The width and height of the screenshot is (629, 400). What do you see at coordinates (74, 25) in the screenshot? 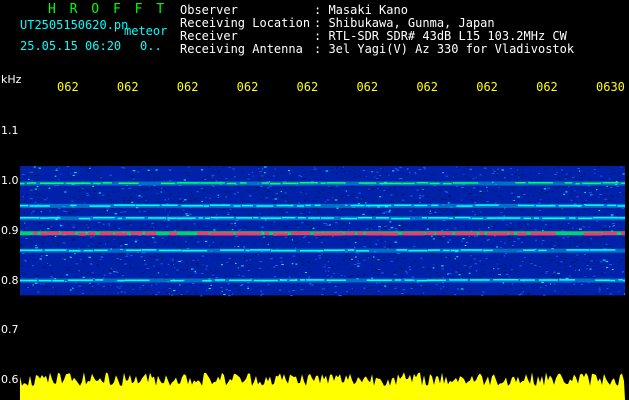
I see `file-name: UT2505150620.pn` at bounding box center [74, 25].